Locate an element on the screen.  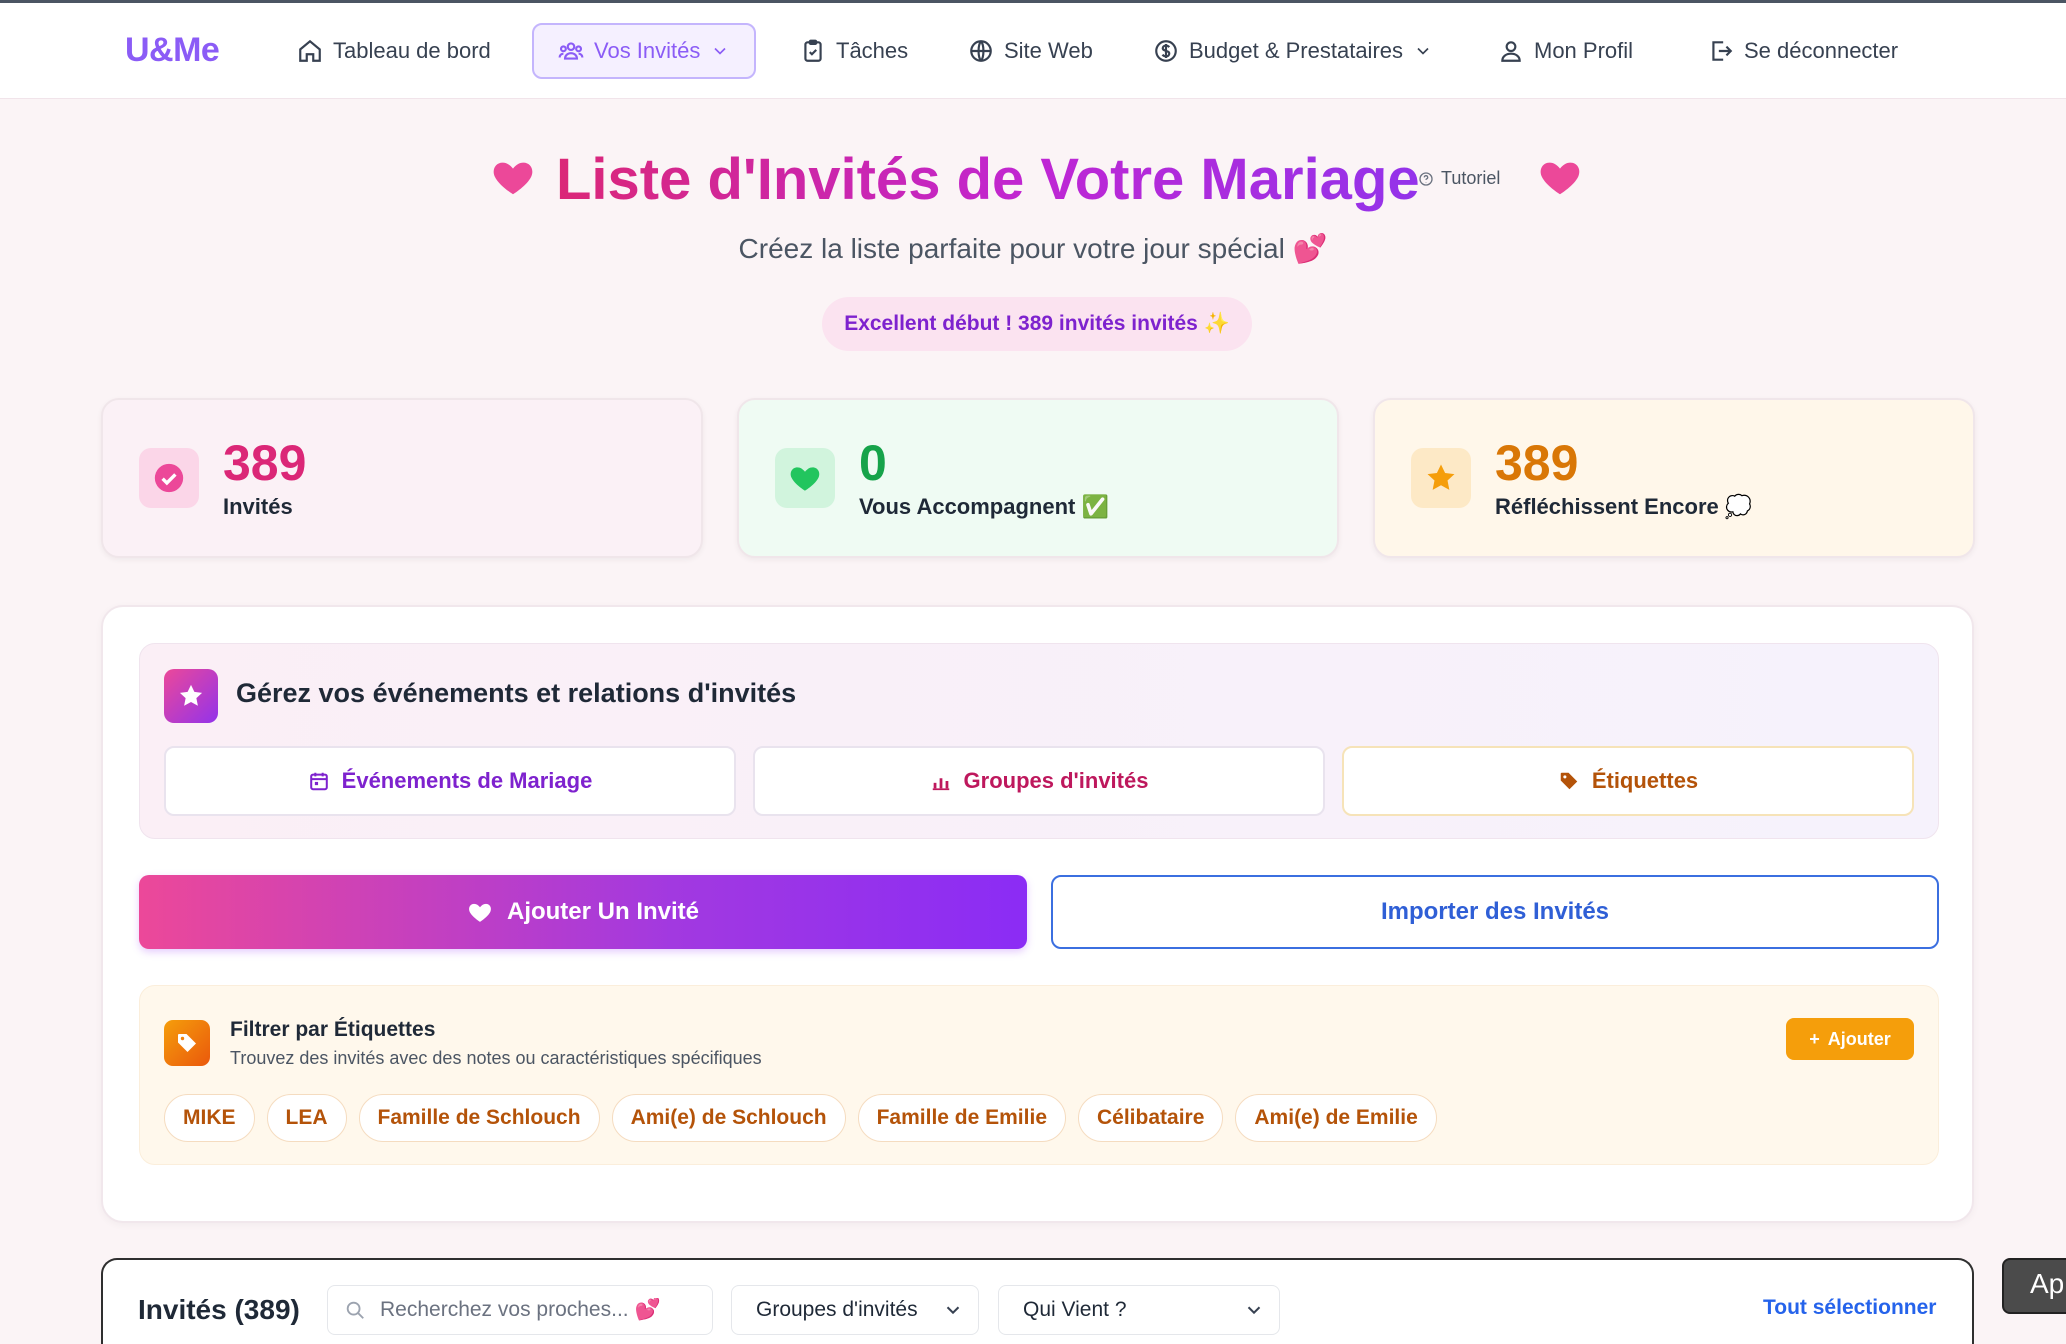
nav-website-label: Site Web is located at coordinates (1048, 50).